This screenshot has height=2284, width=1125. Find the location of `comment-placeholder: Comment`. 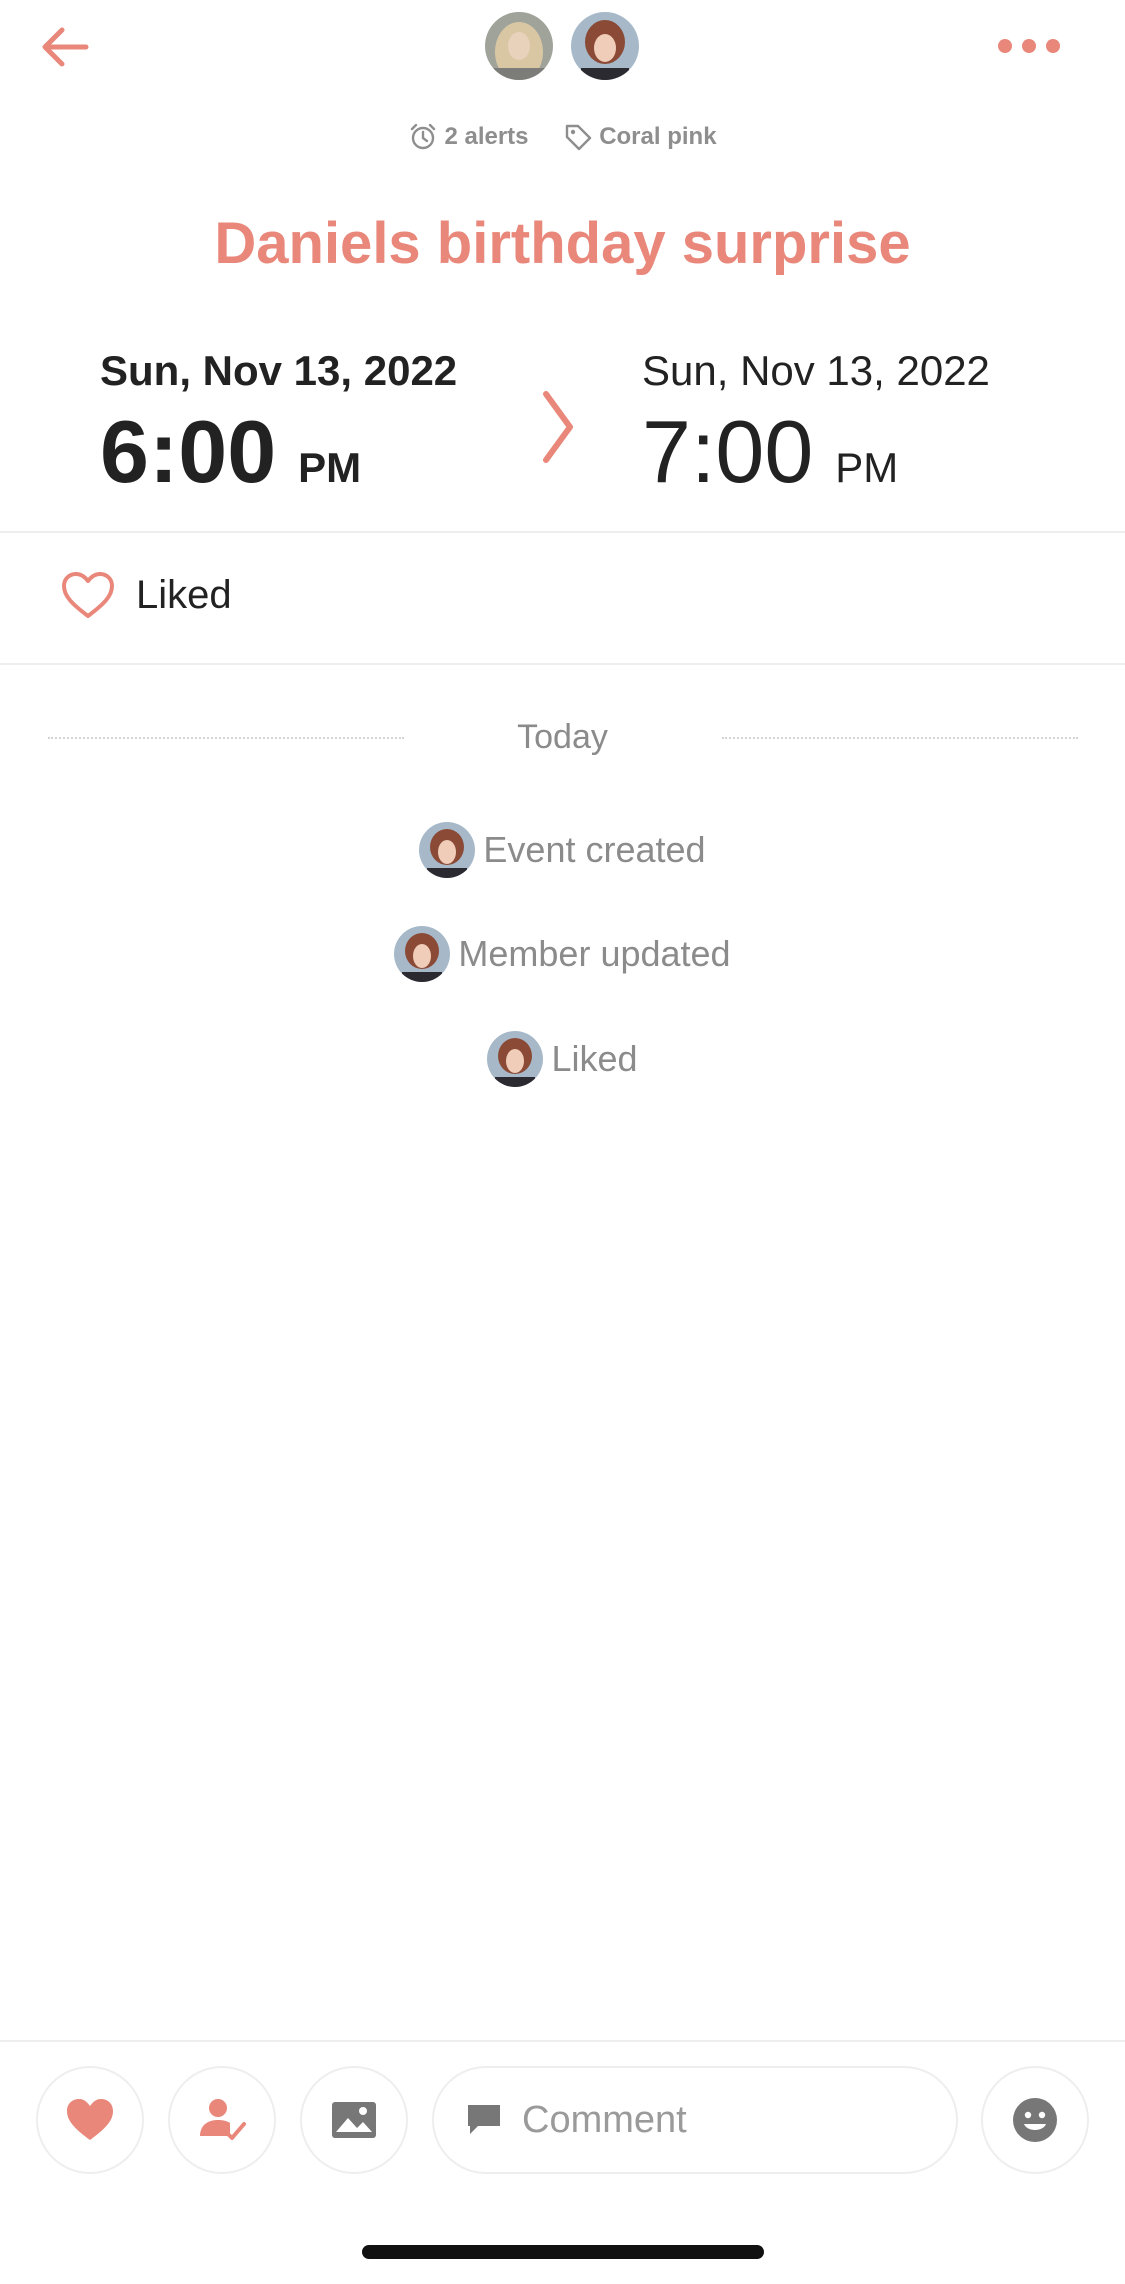

comment-placeholder: Comment is located at coordinates (604, 2119).